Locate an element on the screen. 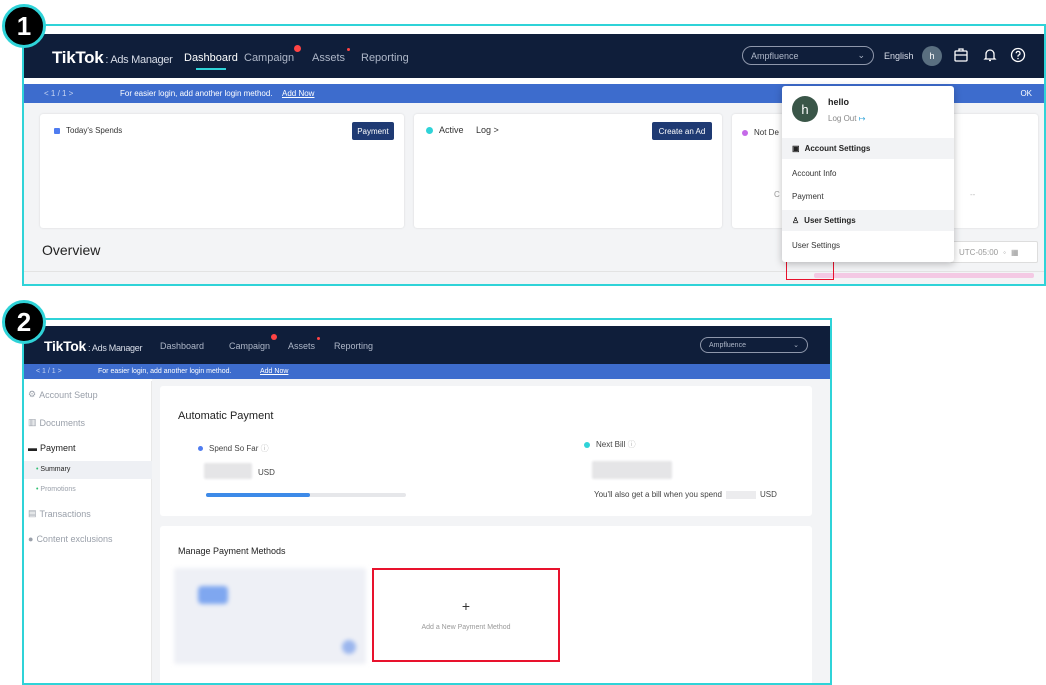 This screenshot has width=1046, height=685. shield-icon: ● is located at coordinates (31, 539).